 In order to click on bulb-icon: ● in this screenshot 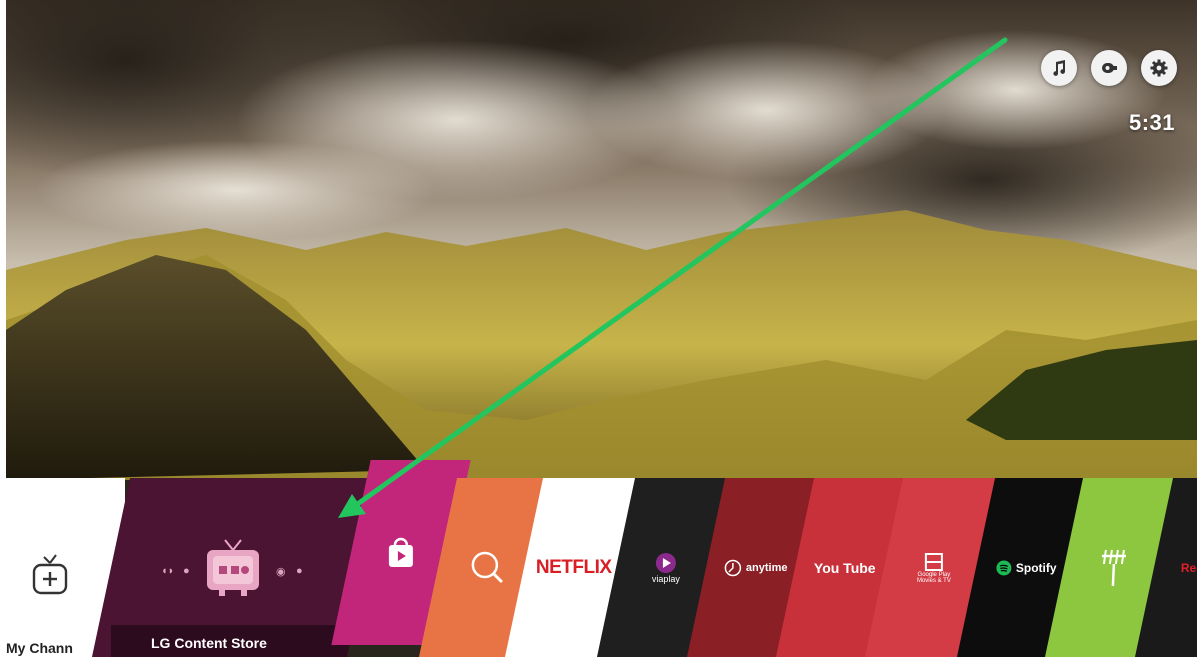, I will do `click(299, 571)`.